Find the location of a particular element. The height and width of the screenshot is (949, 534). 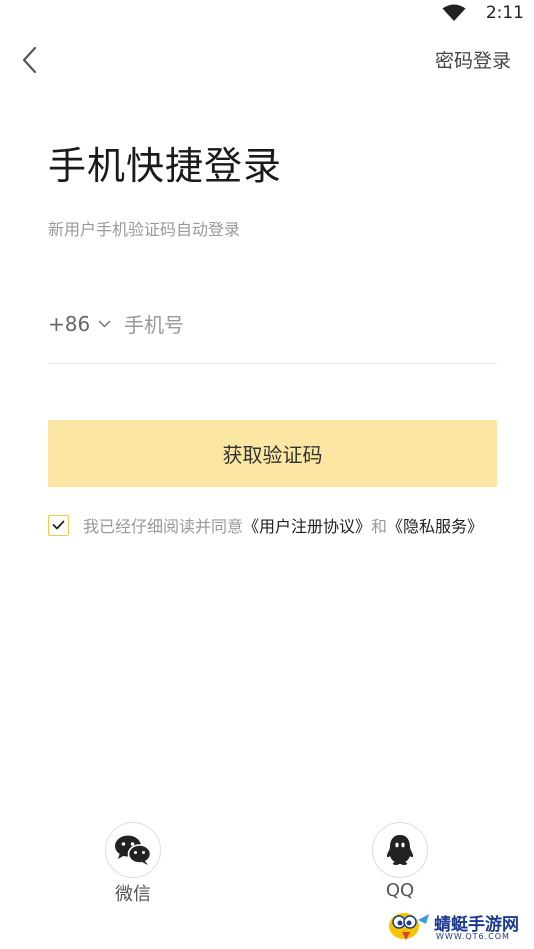

agreement-text: 我已经仔细阅读并同意《用户注册协议》和《隐私服务》 is located at coordinates (283, 525).